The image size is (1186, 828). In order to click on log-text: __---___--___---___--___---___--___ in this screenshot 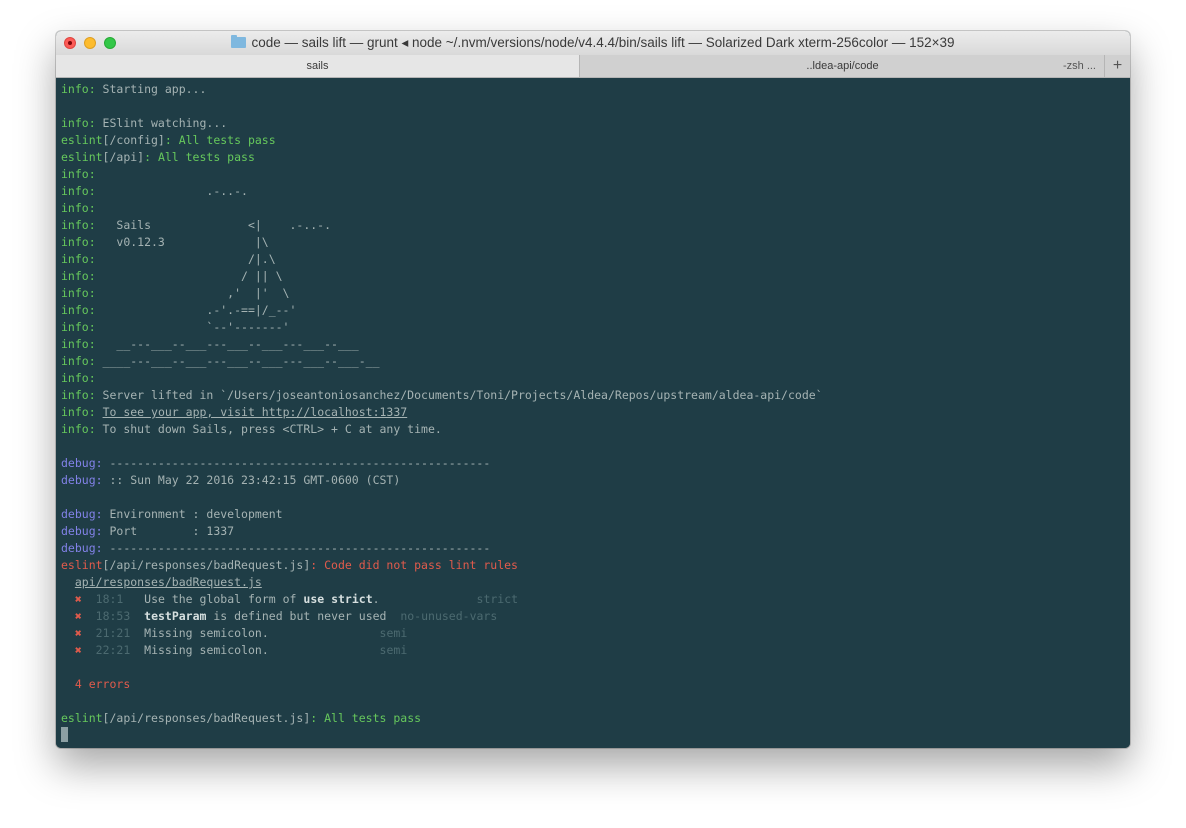, I will do `click(227, 344)`.